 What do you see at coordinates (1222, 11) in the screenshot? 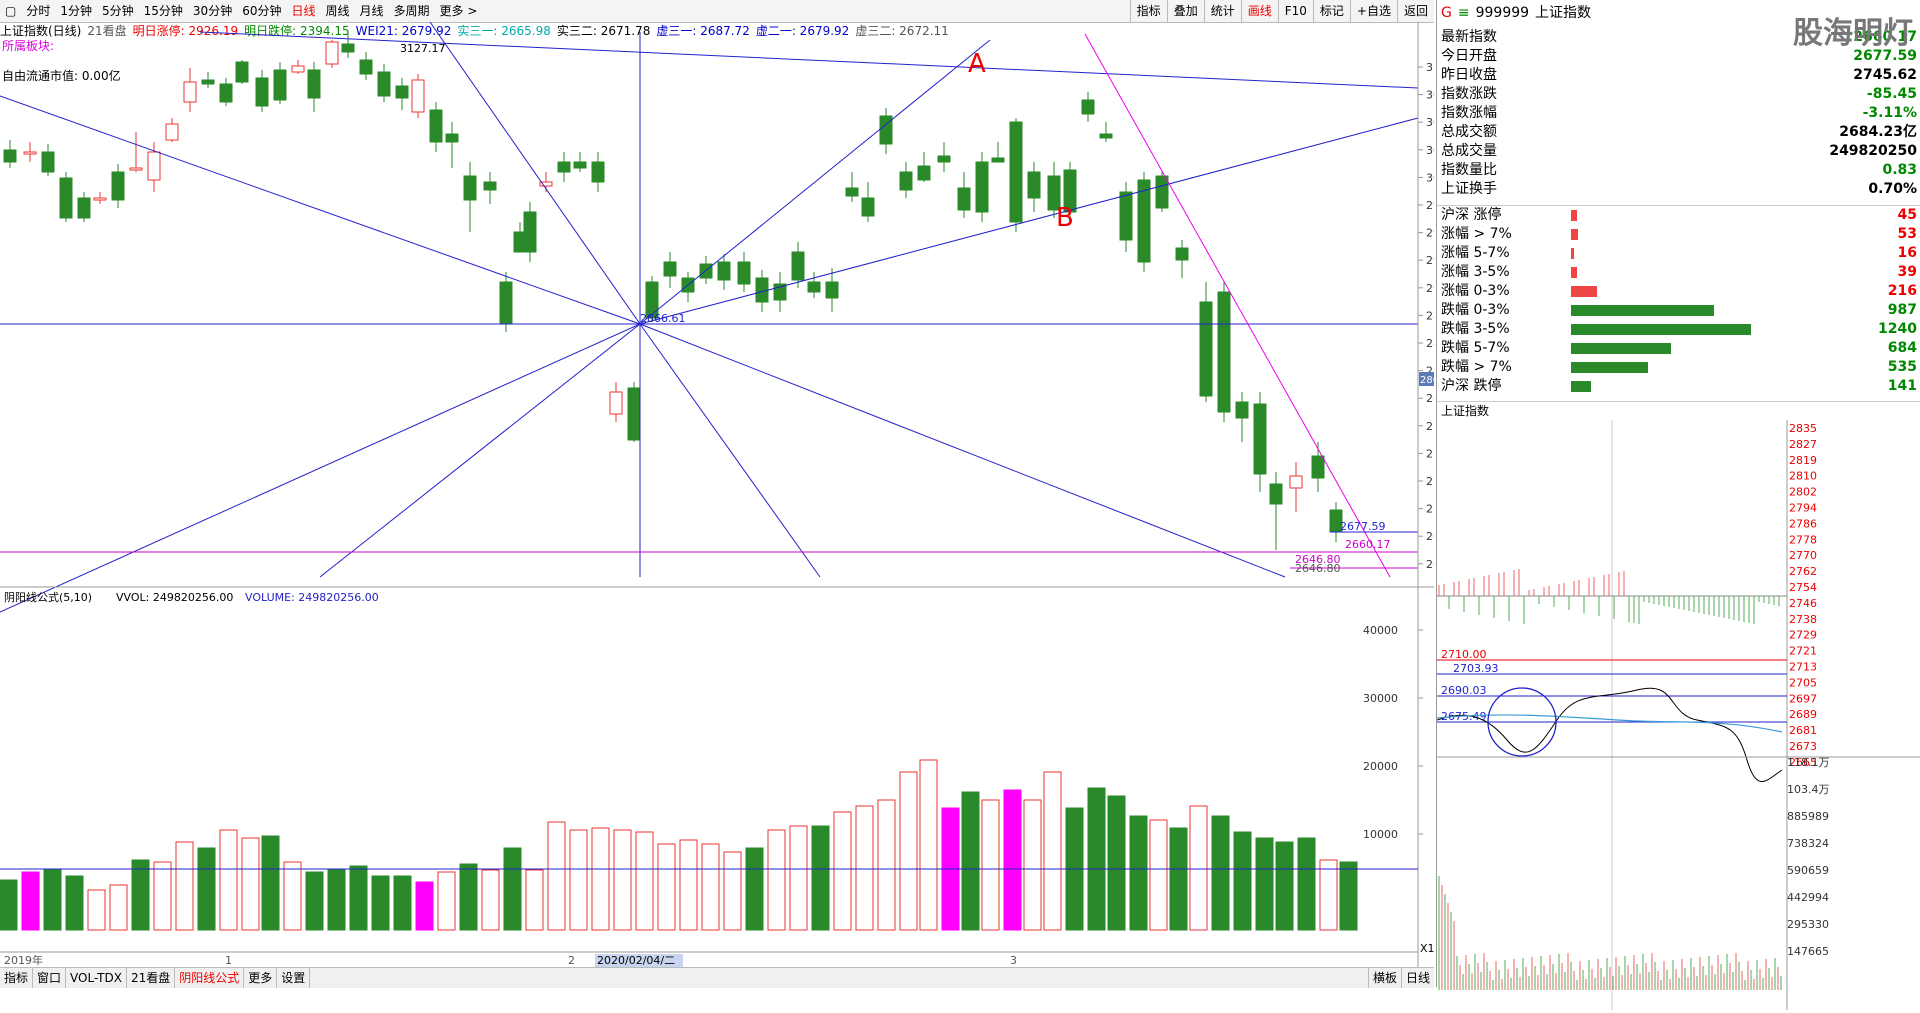
I see `stats-button: 统计` at bounding box center [1222, 11].